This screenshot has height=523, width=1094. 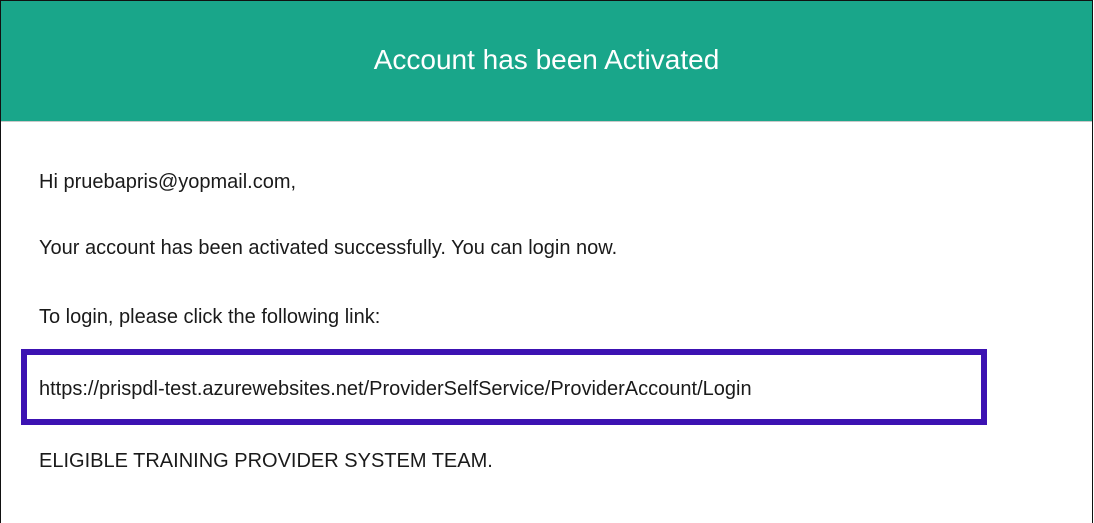 I want to click on greeting-text: Hi pruebapris@yopmail.com,, so click(x=168, y=182).